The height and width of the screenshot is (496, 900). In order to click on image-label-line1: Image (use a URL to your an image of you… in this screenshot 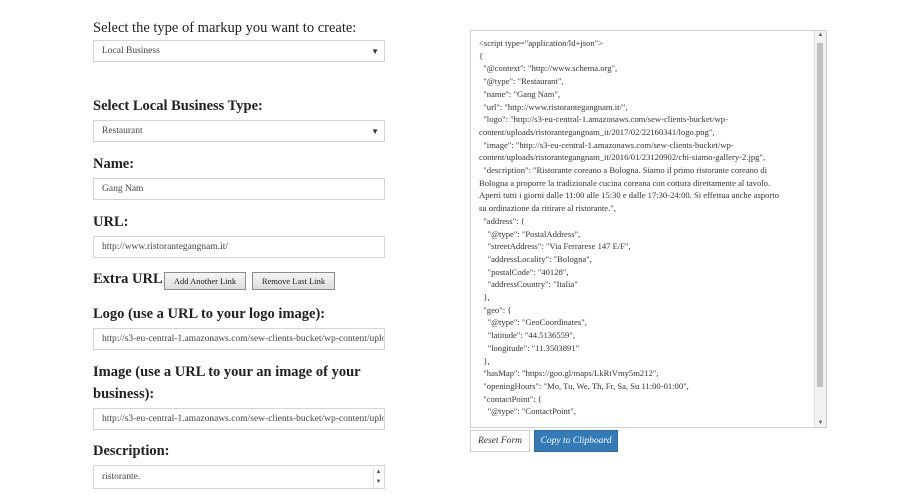, I will do `click(227, 372)`.